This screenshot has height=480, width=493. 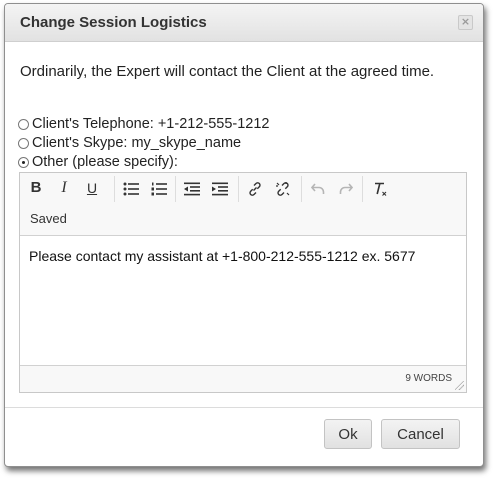 I want to click on telephone-radio, so click(x=23, y=124).